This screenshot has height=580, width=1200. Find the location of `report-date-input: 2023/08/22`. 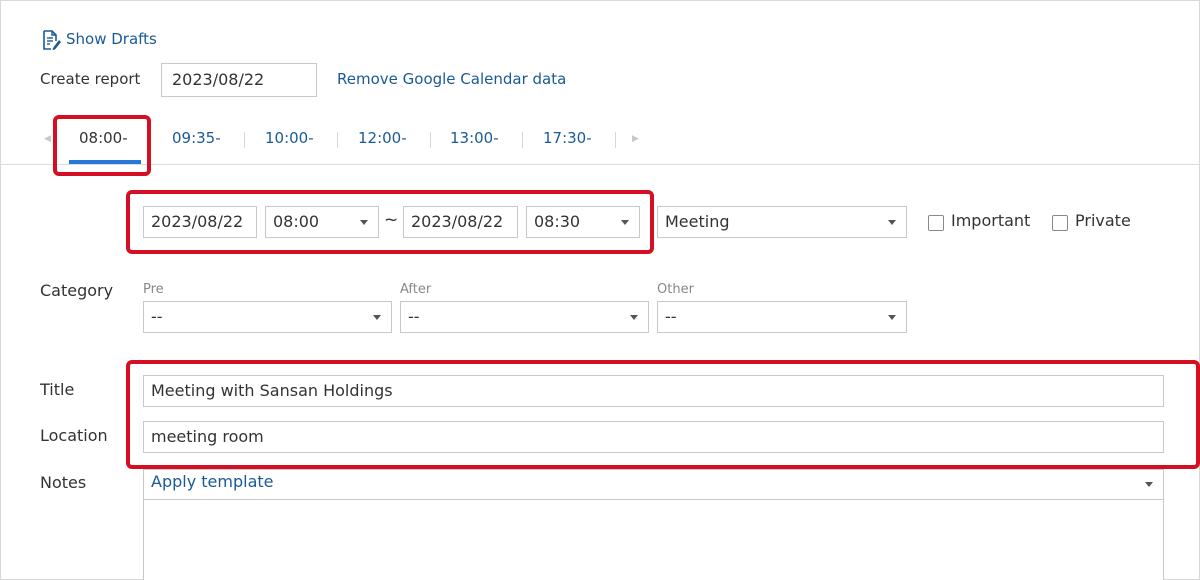

report-date-input: 2023/08/22 is located at coordinates (239, 80).